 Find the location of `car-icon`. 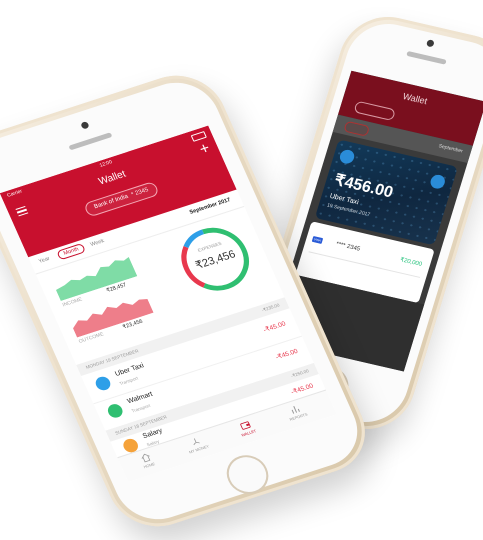

car-icon is located at coordinates (103, 383).